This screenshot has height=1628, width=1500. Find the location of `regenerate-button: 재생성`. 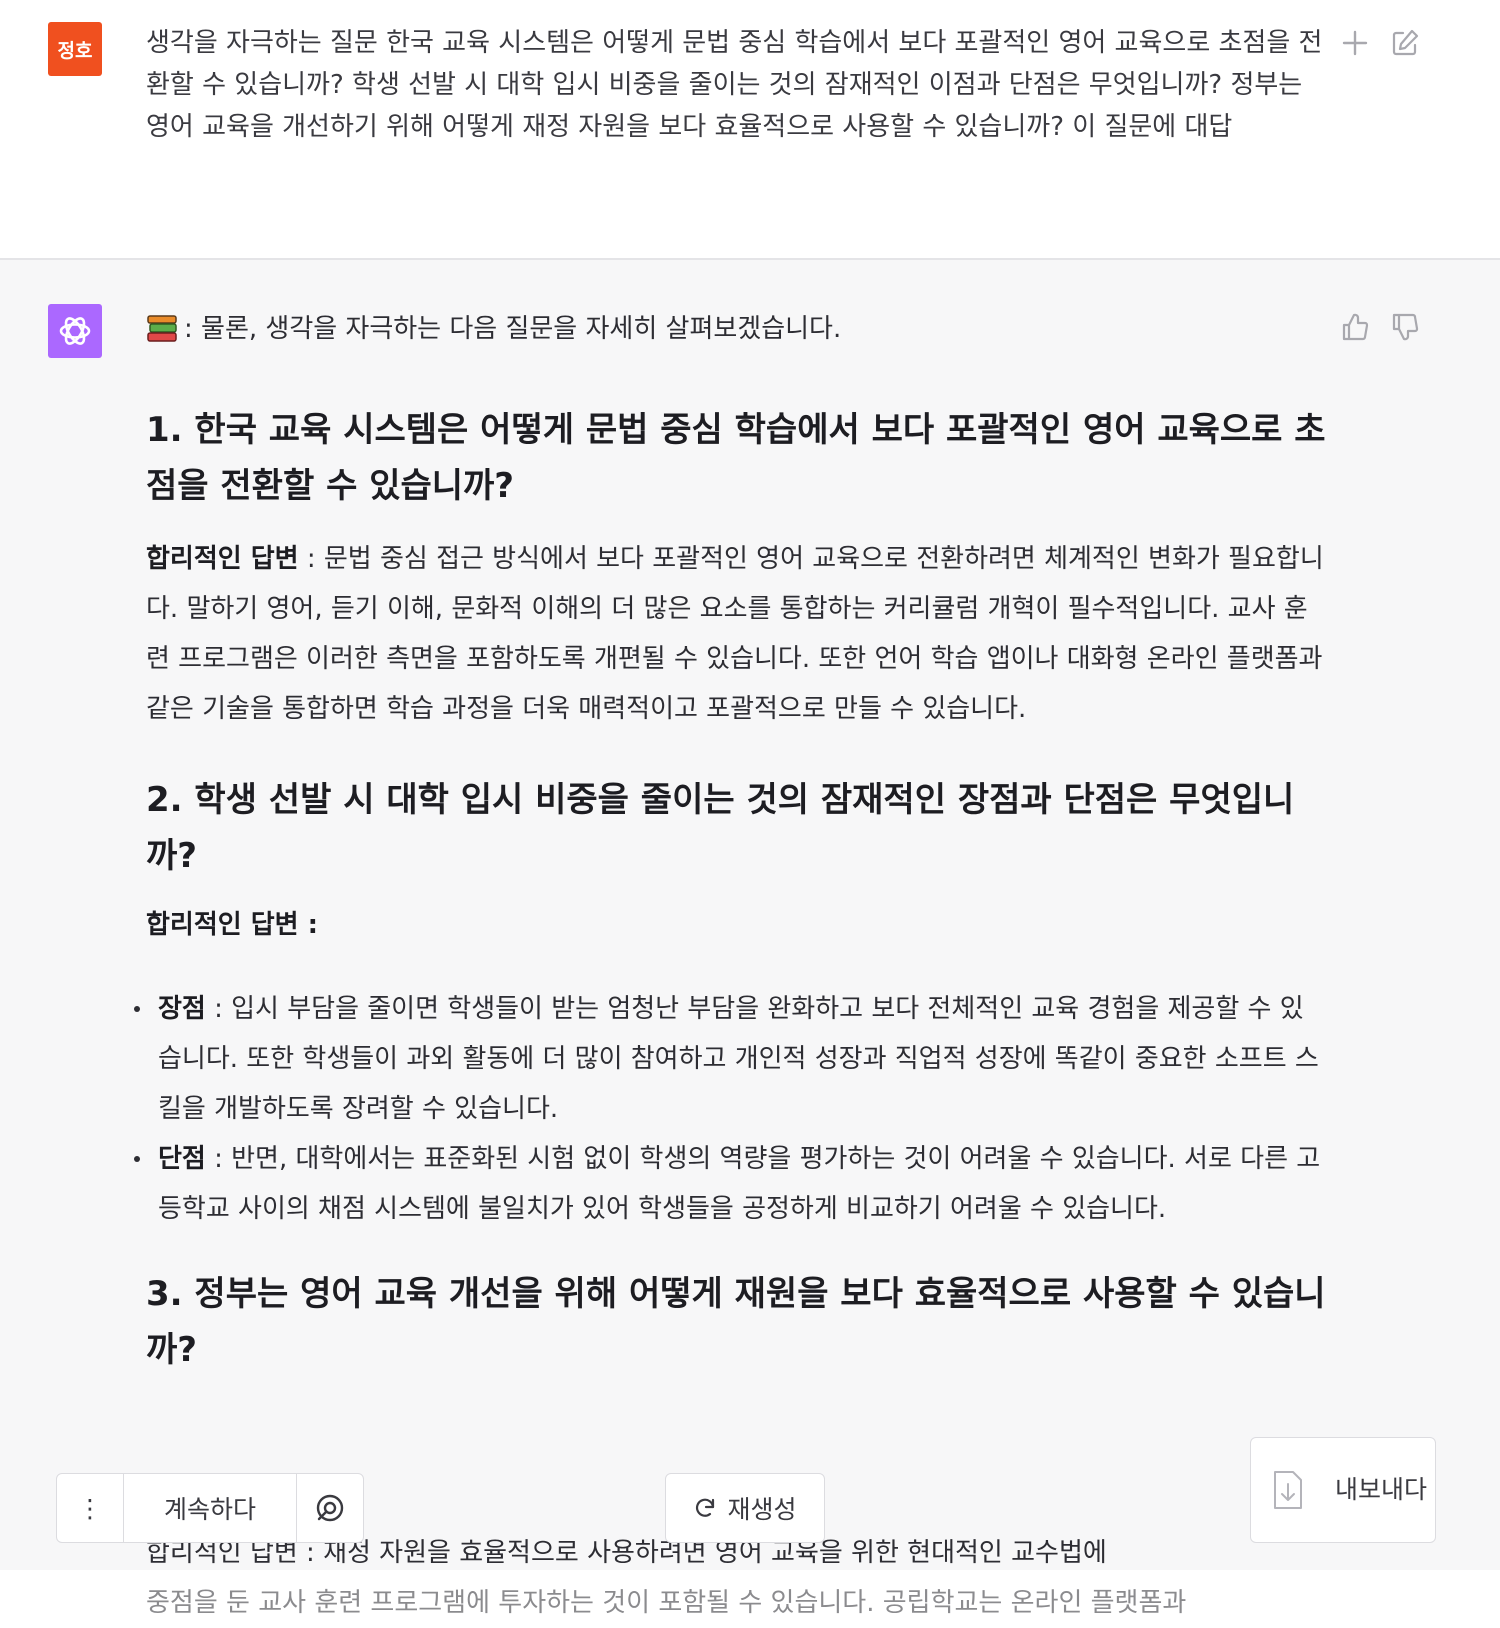

regenerate-button: 재생성 is located at coordinates (745, 1508).